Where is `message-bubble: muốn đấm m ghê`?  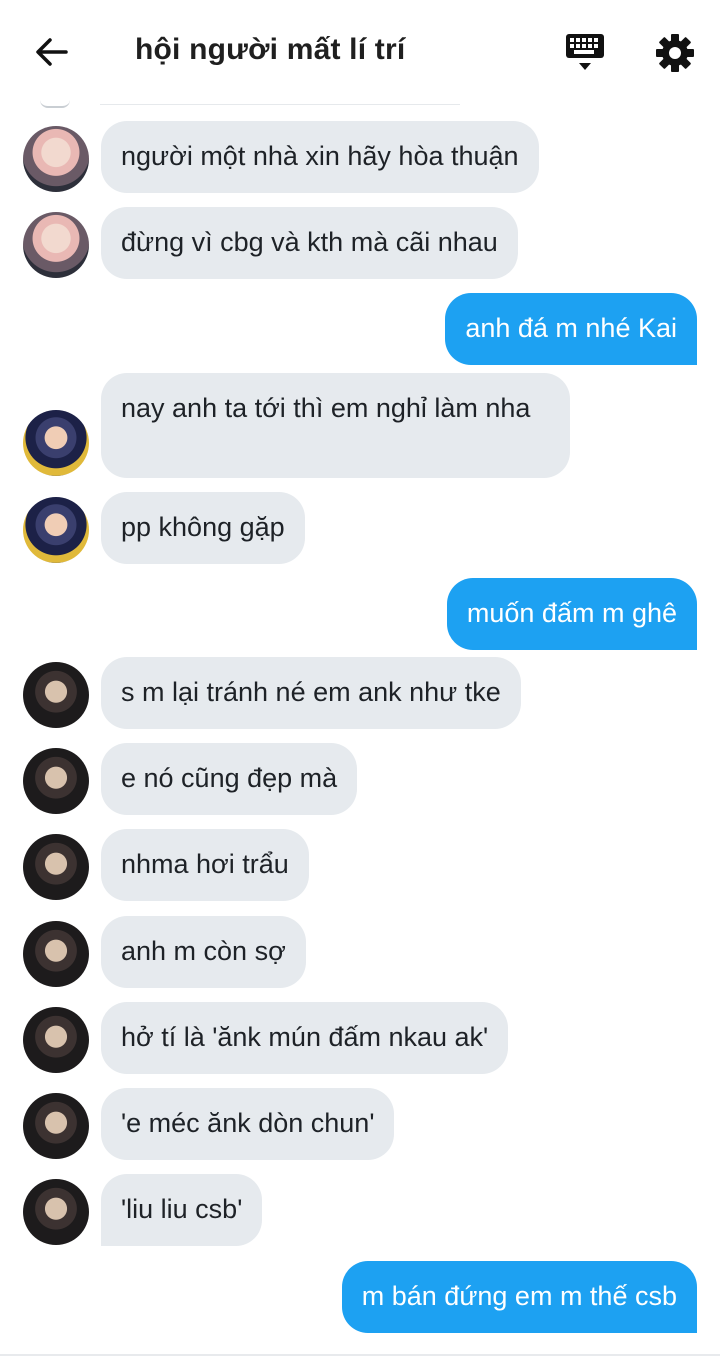 message-bubble: muốn đấm m ghê is located at coordinates (571, 614).